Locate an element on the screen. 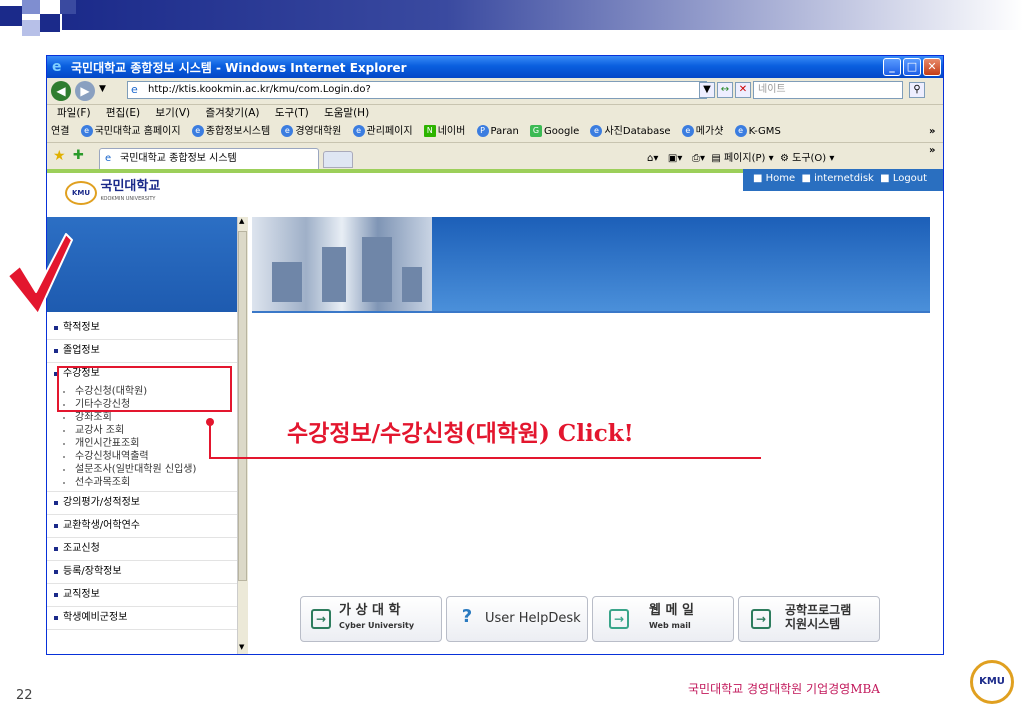 This screenshot has width=1023, height=708. refresh-icon: ↔ is located at coordinates (725, 90).